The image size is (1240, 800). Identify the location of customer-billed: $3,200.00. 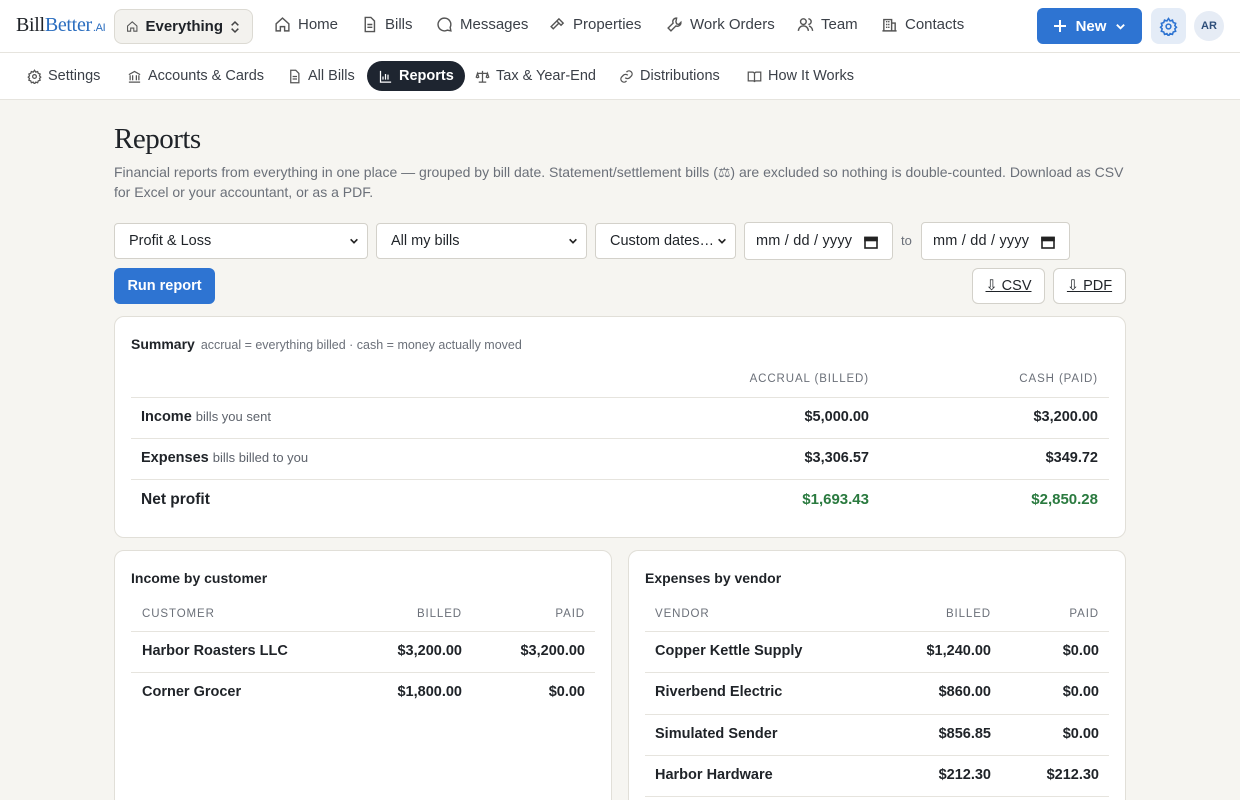
(429, 651).